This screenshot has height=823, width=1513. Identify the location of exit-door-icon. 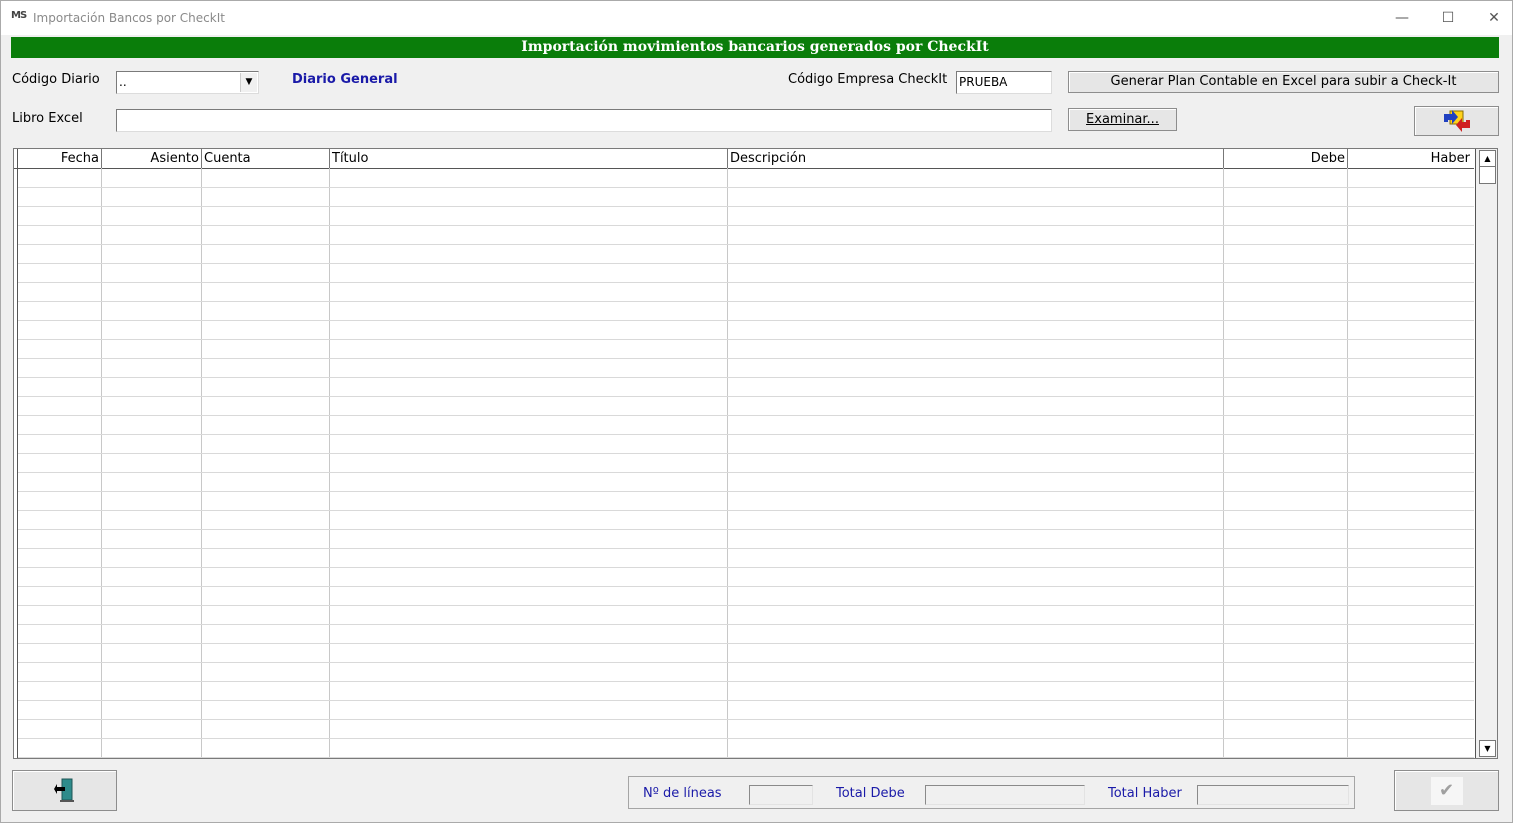
(63, 790).